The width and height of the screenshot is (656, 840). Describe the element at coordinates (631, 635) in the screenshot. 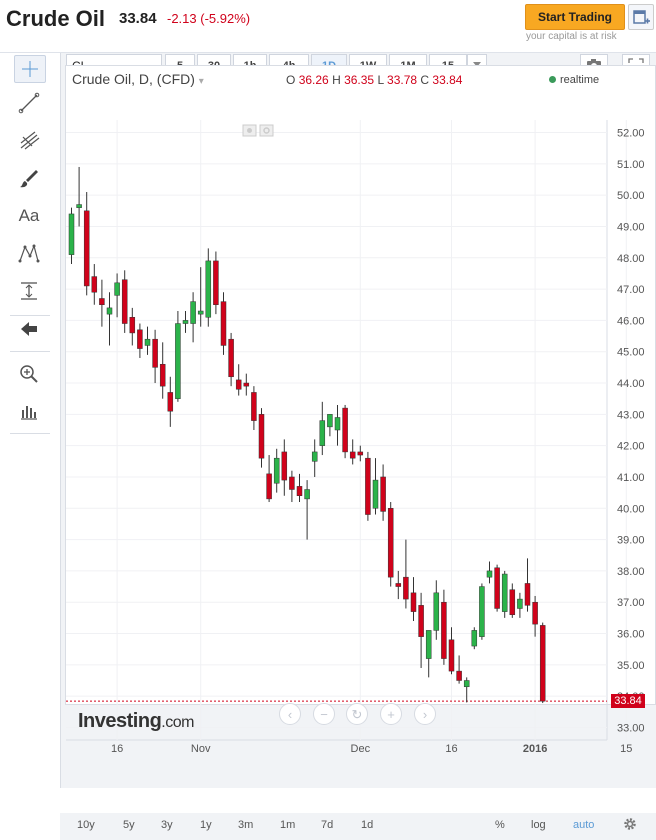

I see `y-tick-label: 36.00` at that location.